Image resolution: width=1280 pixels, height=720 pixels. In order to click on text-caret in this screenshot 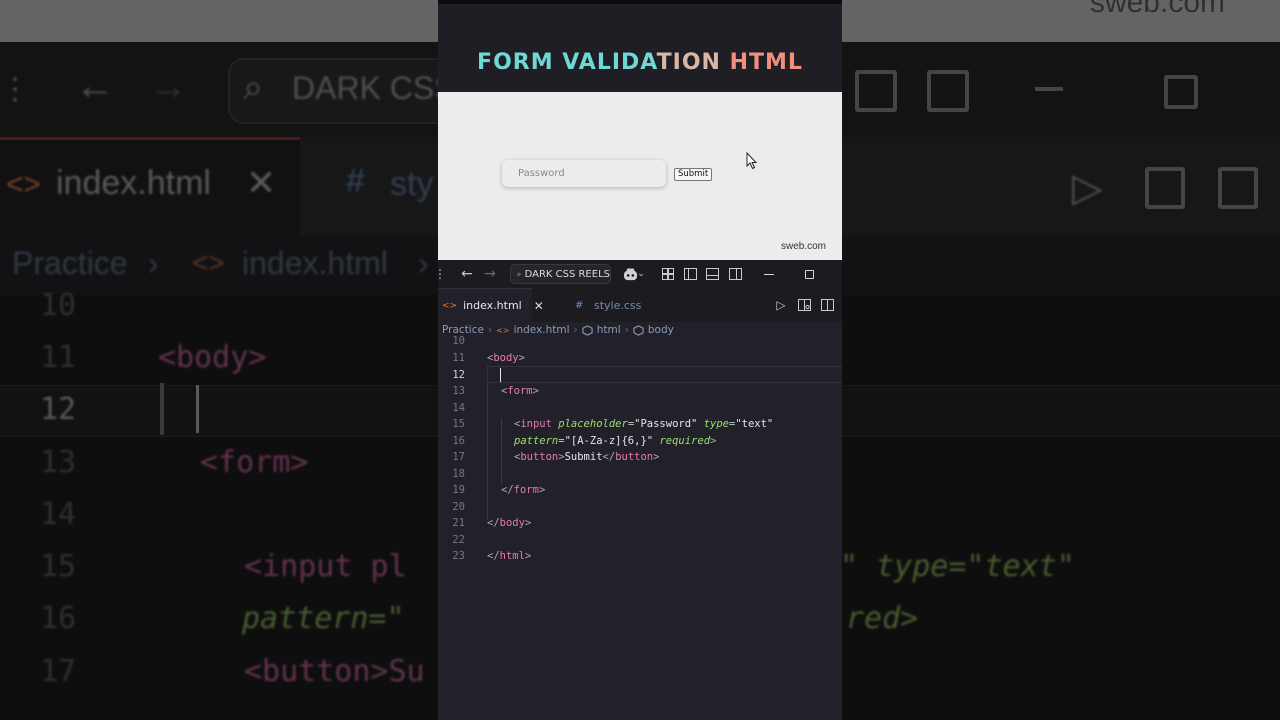, I will do `click(500, 374)`.